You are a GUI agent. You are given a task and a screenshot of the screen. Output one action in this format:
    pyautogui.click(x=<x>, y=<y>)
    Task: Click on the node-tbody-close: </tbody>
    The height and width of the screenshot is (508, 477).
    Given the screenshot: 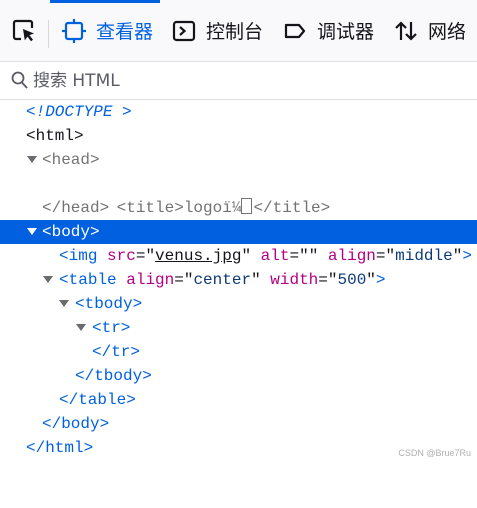 What is the action you would take?
    pyautogui.click(x=238, y=376)
    